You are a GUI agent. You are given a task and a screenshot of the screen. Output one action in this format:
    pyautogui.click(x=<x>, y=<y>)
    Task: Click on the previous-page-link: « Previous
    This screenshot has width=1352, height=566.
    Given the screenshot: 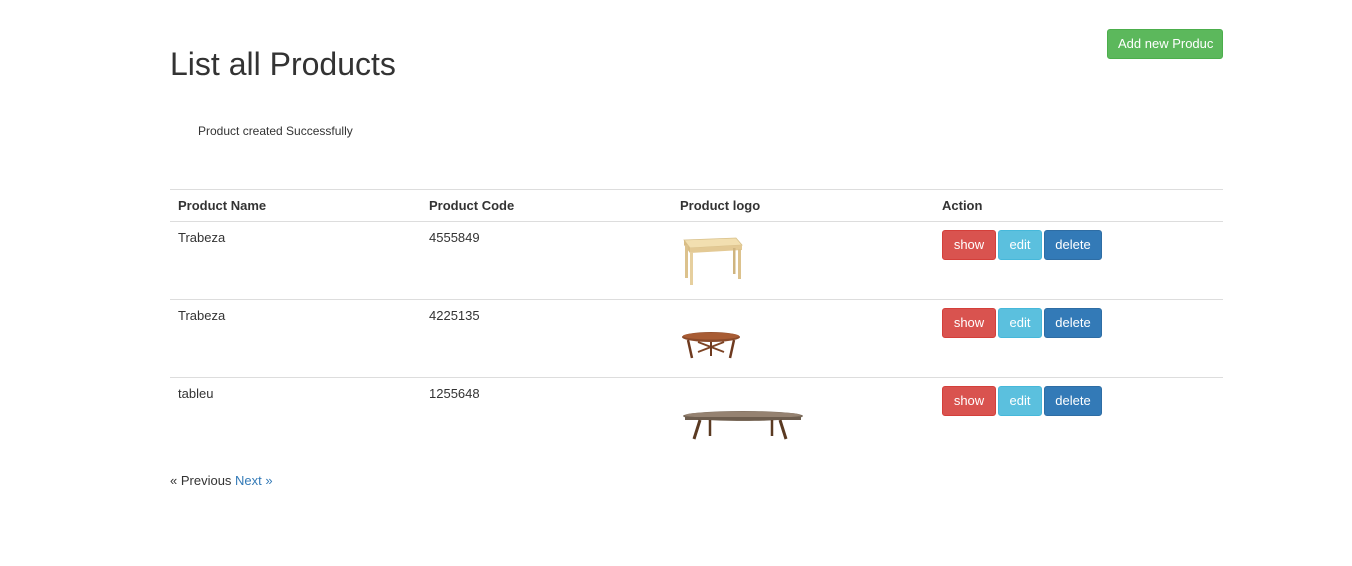 What is the action you would take?
    pyautogui.click(x=201, y=480)
    